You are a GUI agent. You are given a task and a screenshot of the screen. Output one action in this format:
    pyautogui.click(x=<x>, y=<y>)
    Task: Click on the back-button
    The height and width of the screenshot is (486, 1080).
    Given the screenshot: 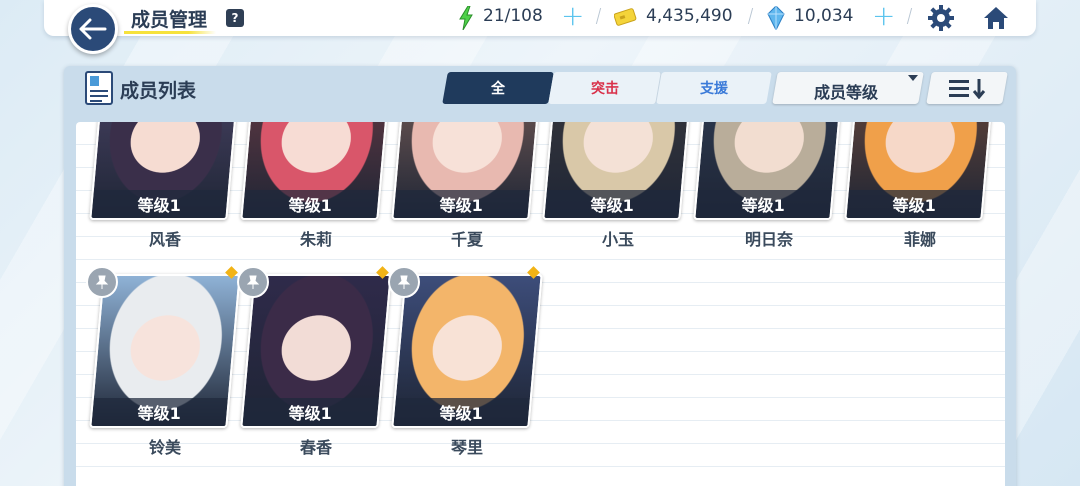 What is the action you would take?
    pyautogui.click(x=93, y=29)
    